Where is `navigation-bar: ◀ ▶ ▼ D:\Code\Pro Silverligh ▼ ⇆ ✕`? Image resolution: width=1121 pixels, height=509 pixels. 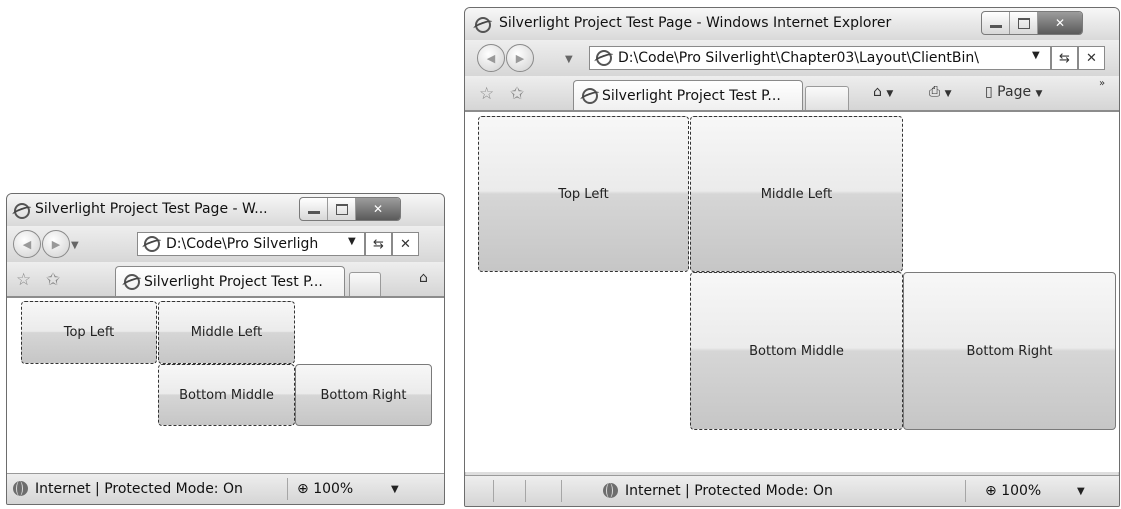
navigation-bar: ◀ ▶ ▼ D:\Code\Pro Silverligh ▼ ⇆ ✕ is located at coordinates (225, 244).